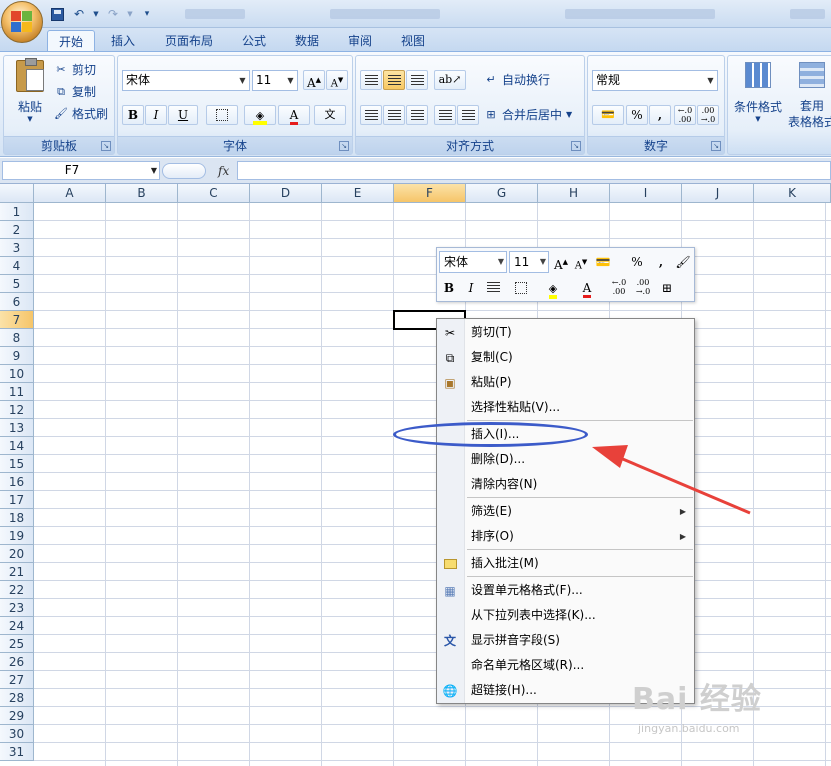 Image resolution: width=831 pixels, height=766 pixels. Describe the element at coordinates (603, 262) in the screenshot. I see `mini-accounting-button: 💳` at that location.